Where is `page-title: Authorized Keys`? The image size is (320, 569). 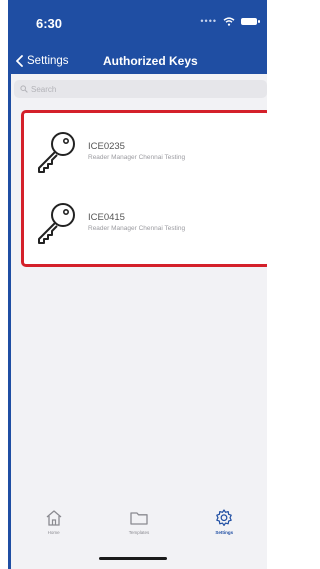
page-title: Authorized Keys is located at coordinates (150, 61).